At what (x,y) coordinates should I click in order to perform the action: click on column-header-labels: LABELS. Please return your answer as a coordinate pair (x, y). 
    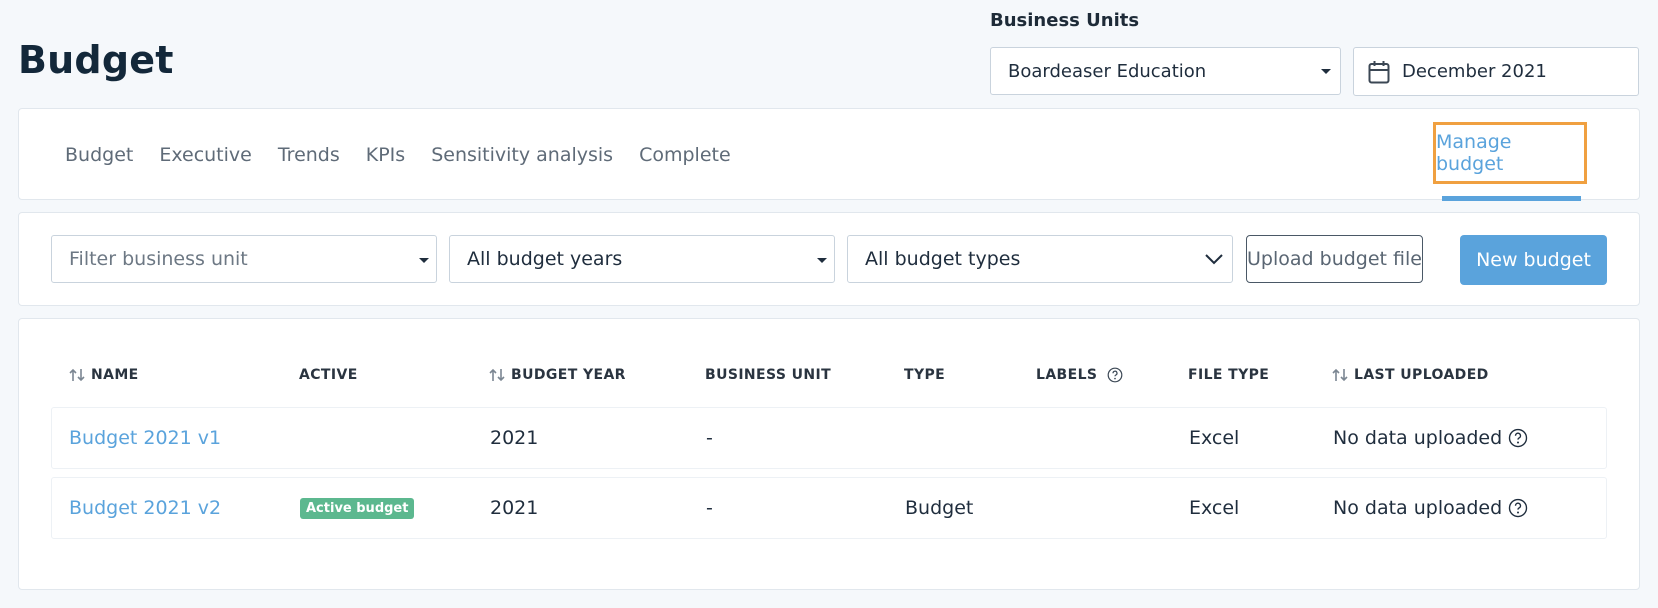
    Looking at the image, I should click on (1082, 375).